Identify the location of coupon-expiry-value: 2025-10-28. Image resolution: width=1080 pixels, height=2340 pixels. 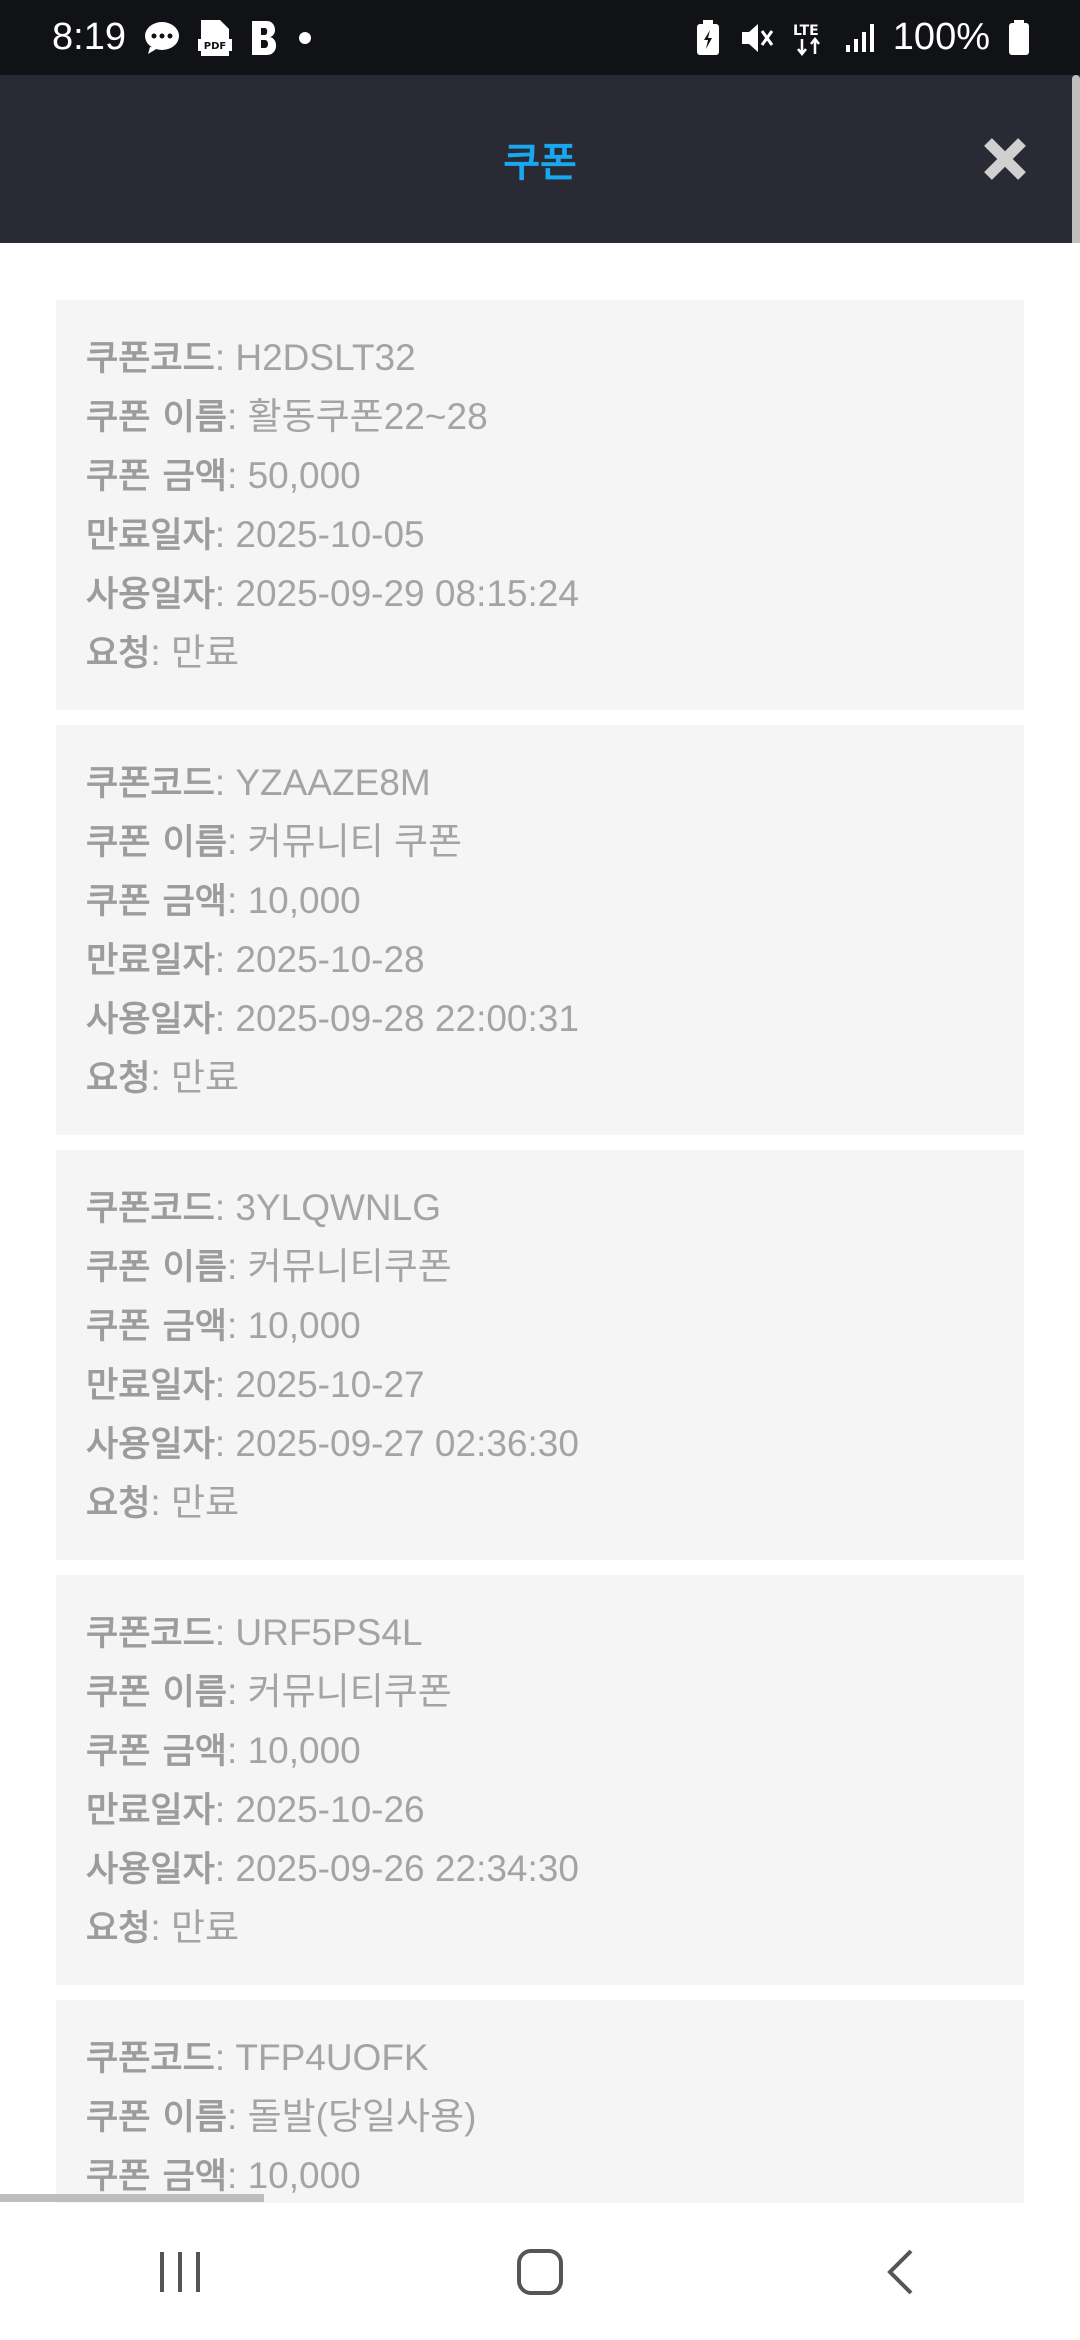
(330, 959).